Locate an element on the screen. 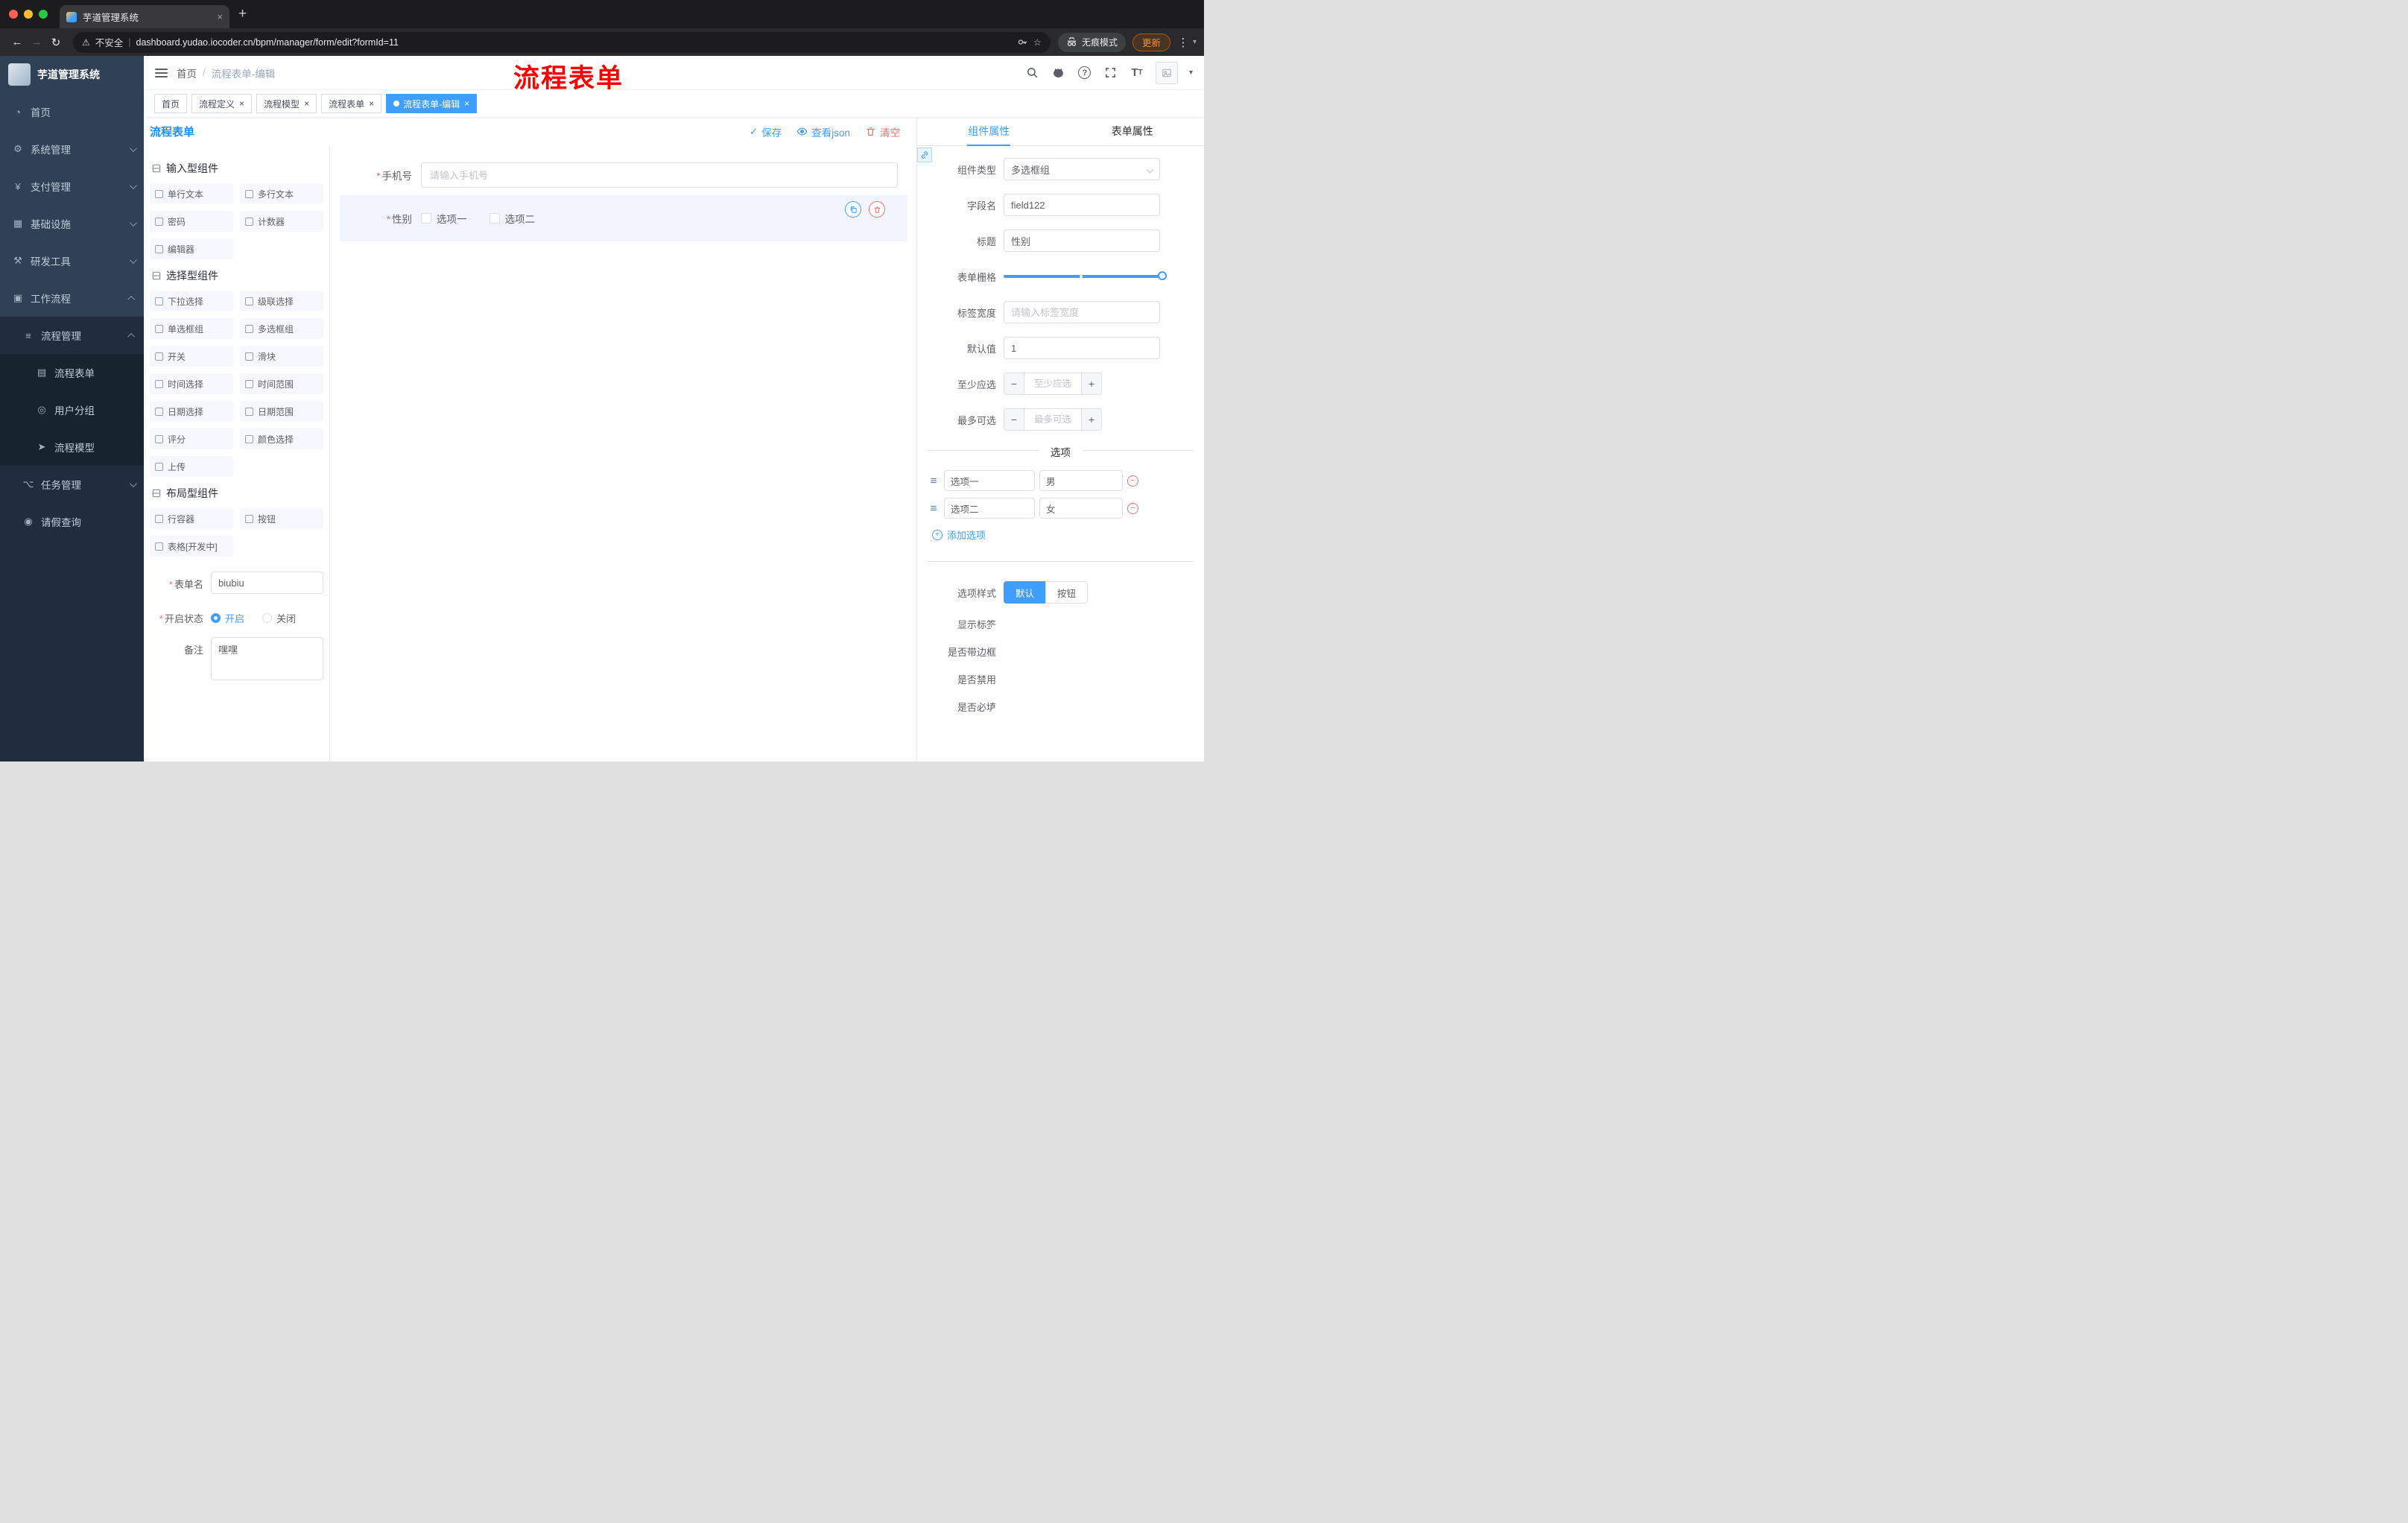 The height and width of the screenshot is (1523, 2408). min-select-input is located at coordinates (1052, 384).